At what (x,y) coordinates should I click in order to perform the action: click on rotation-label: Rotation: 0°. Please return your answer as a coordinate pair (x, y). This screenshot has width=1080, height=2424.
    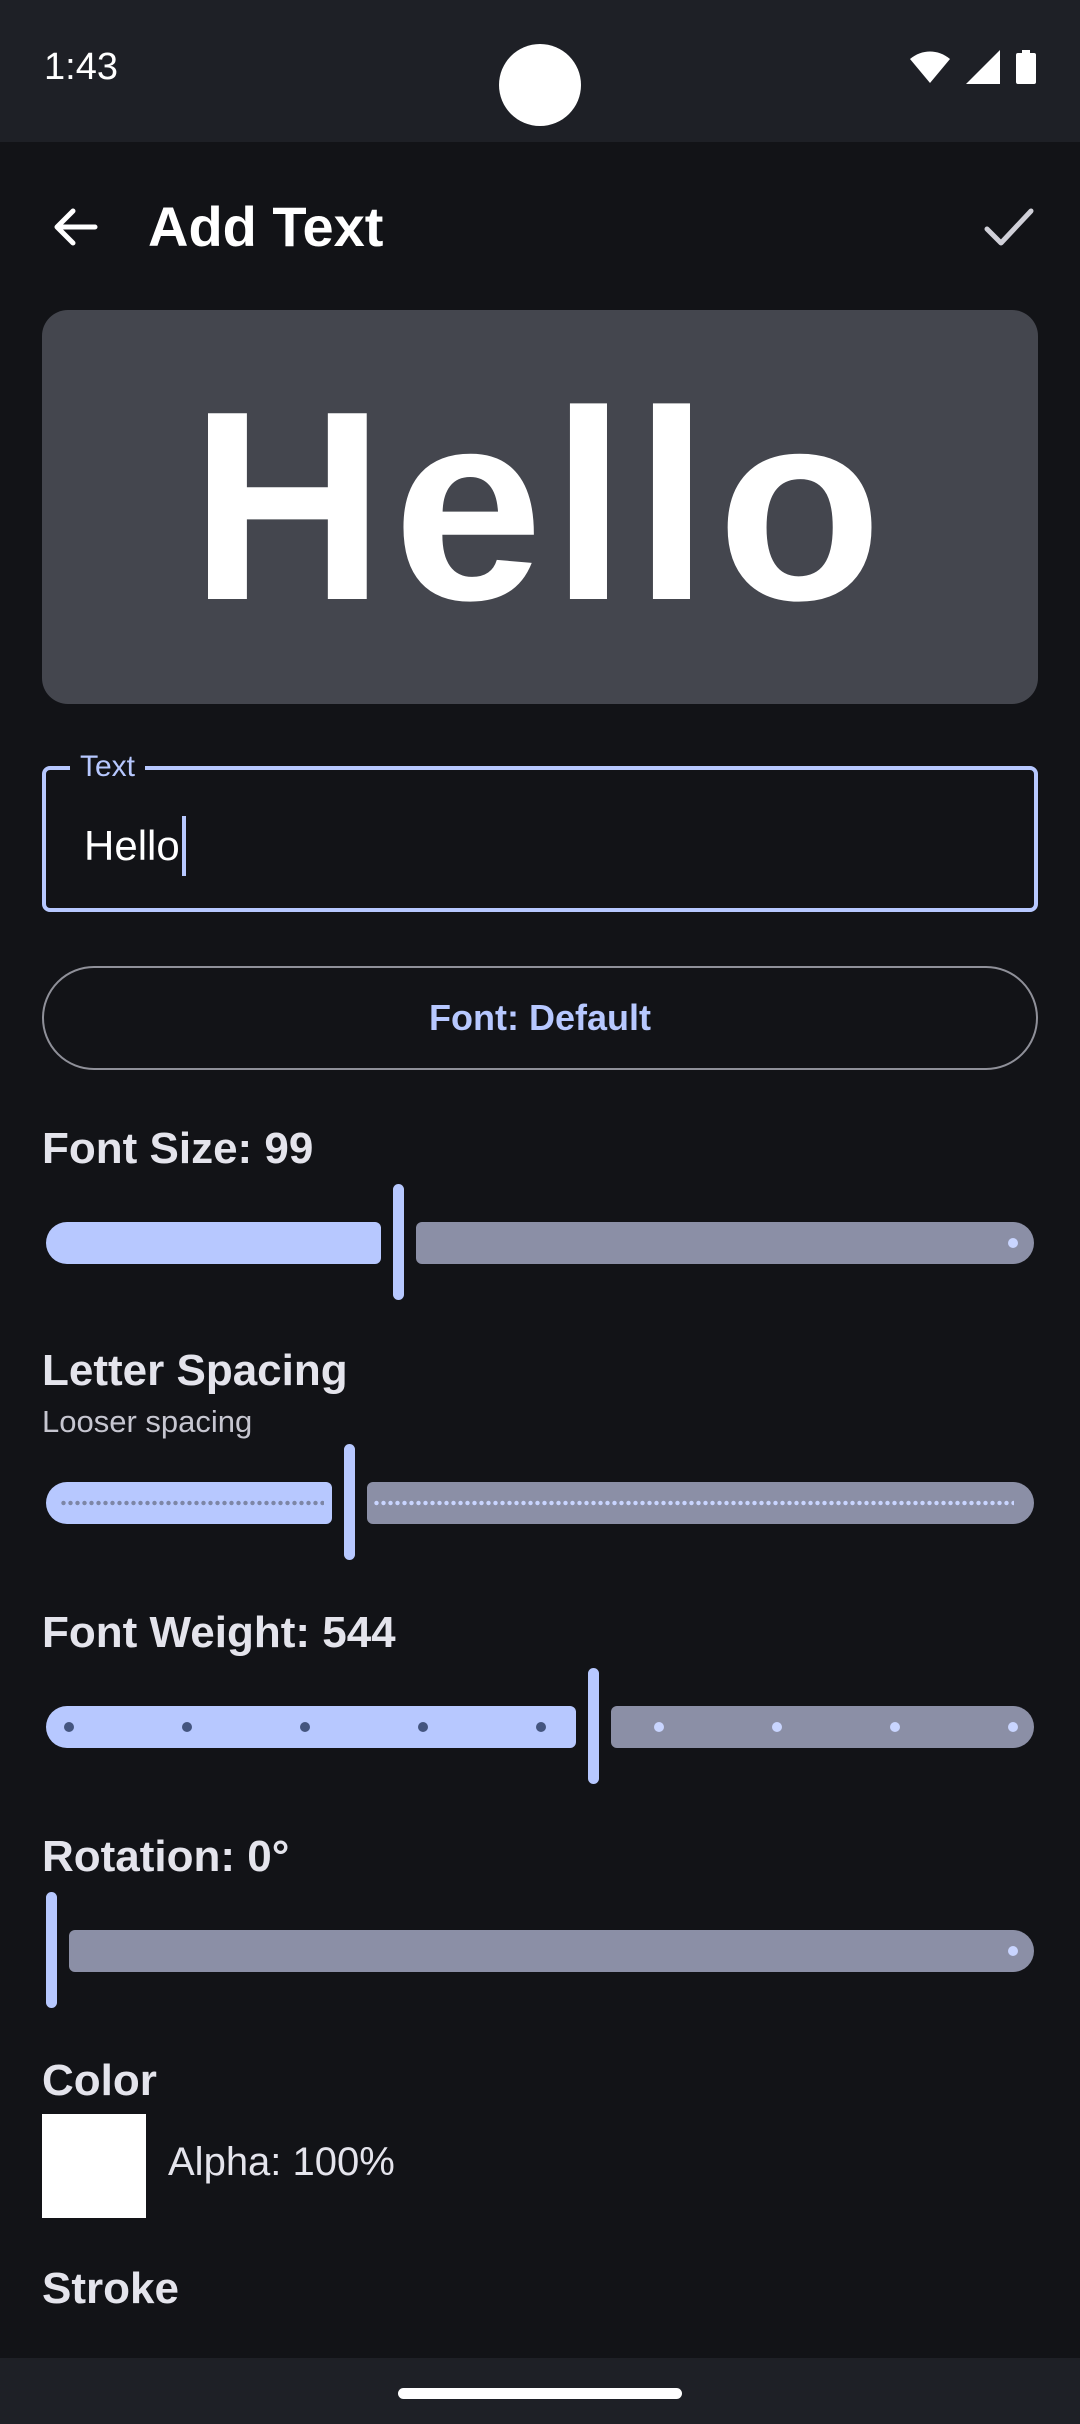
    Looking at the image, I should click on (166, 1856).